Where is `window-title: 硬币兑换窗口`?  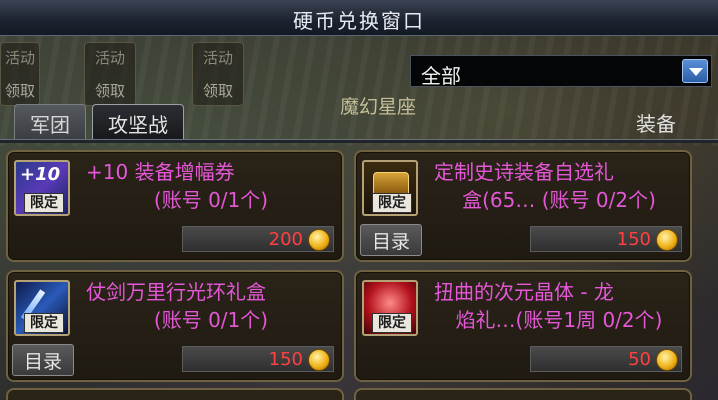
window-title: 硬币兑换窗口 is located at coordinates (359, 21).